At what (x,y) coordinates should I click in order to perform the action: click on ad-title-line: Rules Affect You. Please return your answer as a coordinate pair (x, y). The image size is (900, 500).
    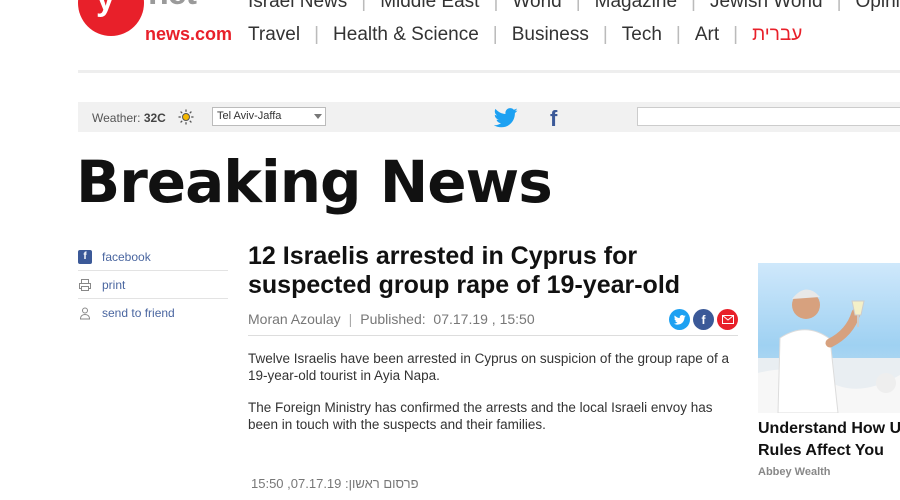
    Looking at the image, I should click on (821, 450).